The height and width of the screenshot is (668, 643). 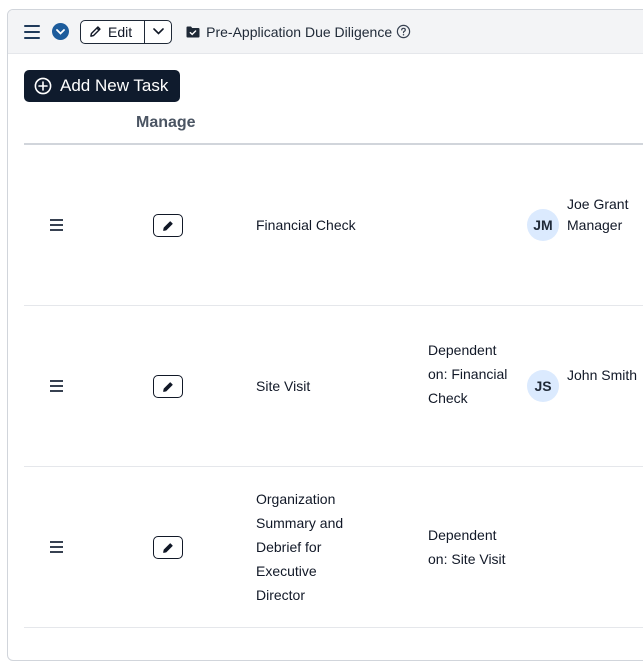 What do you see at coordinates (120, 31) in the screenshot?
I see `edit-label: Edit` at bounding box center [120, 31].